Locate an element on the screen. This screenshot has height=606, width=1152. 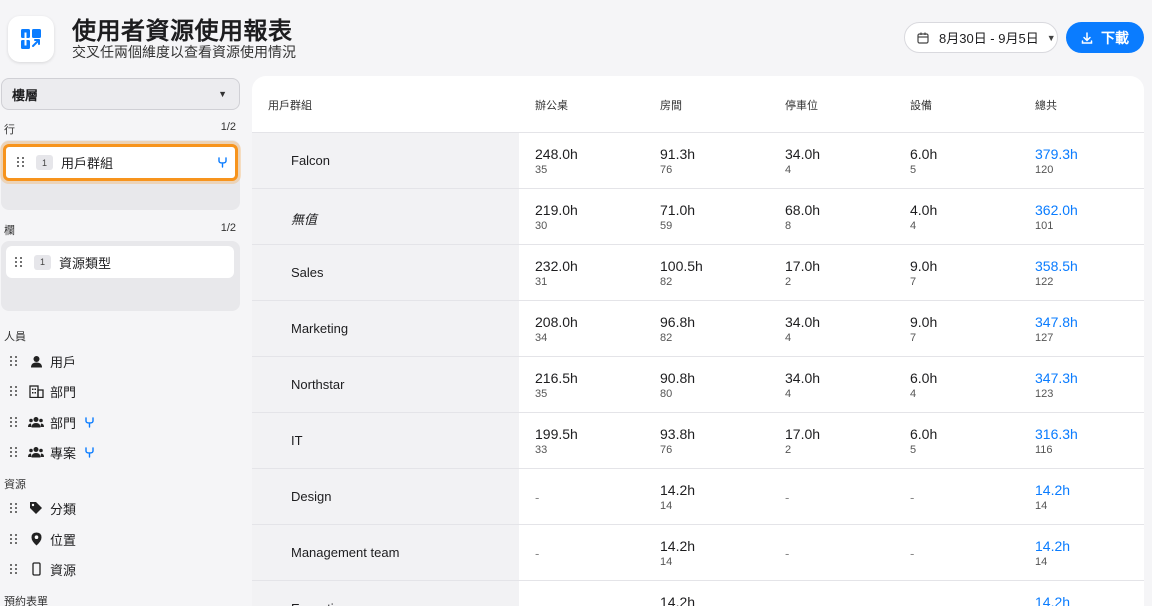
people-group-label: 人員 is located at coordinates (15, 337).